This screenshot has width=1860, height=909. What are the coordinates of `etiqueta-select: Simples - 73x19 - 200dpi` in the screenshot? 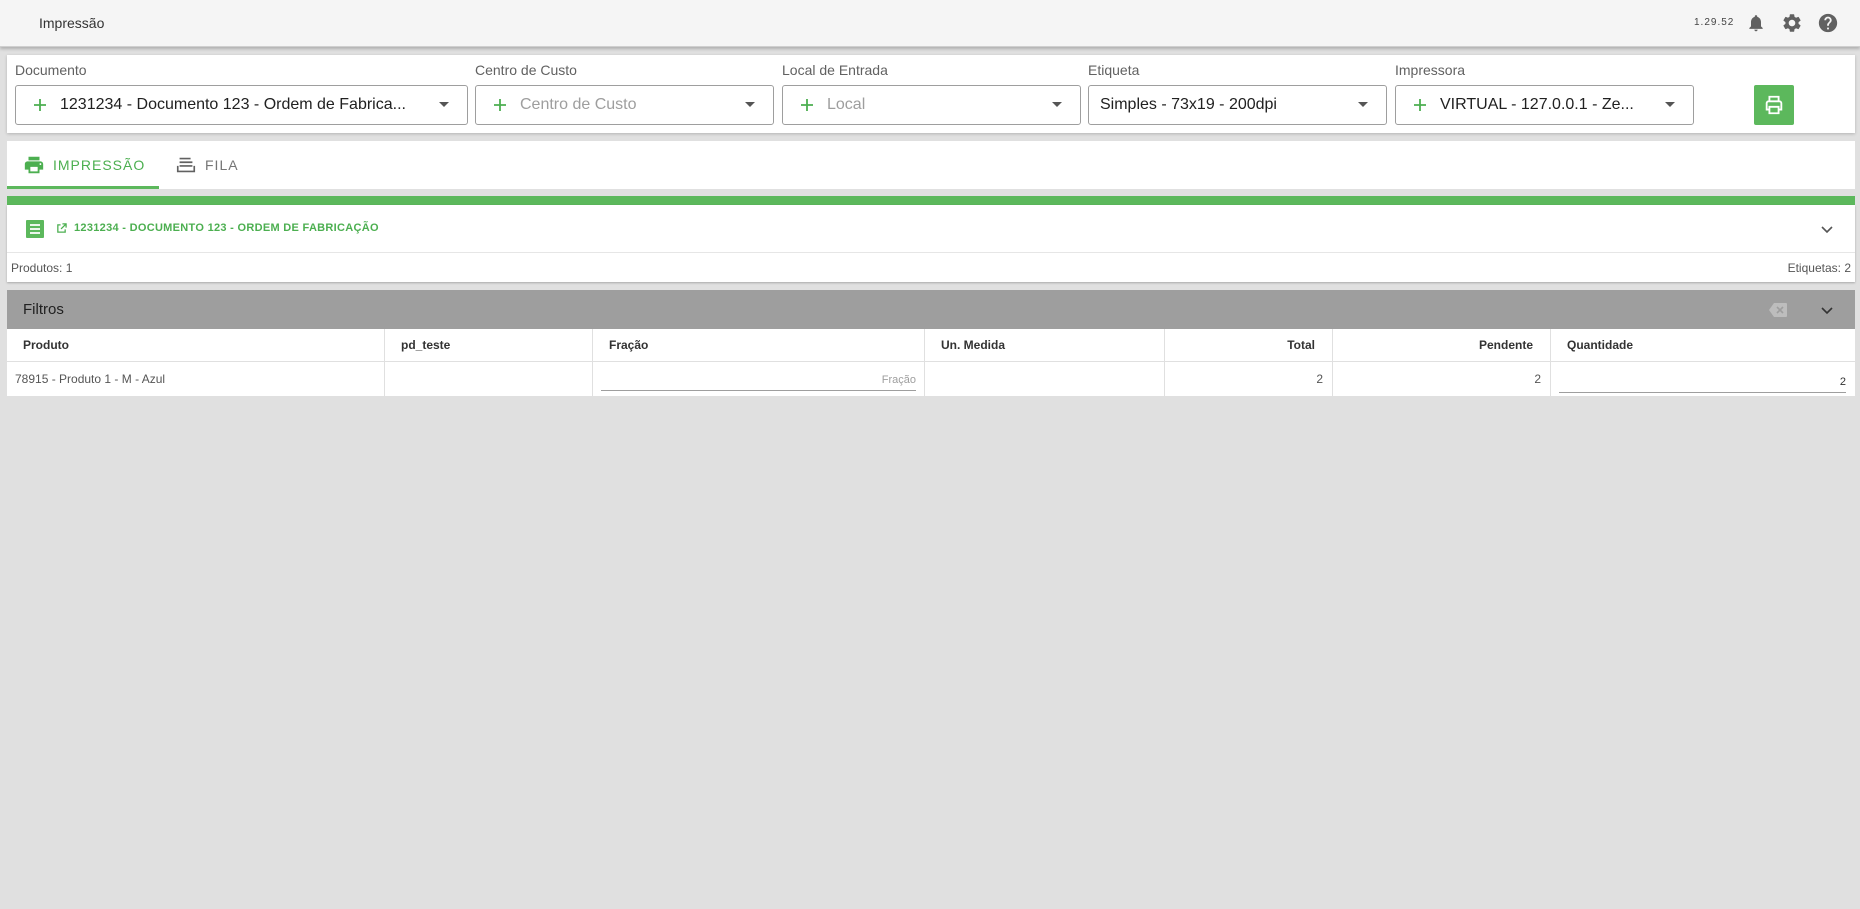 It's located at (1237, 105).